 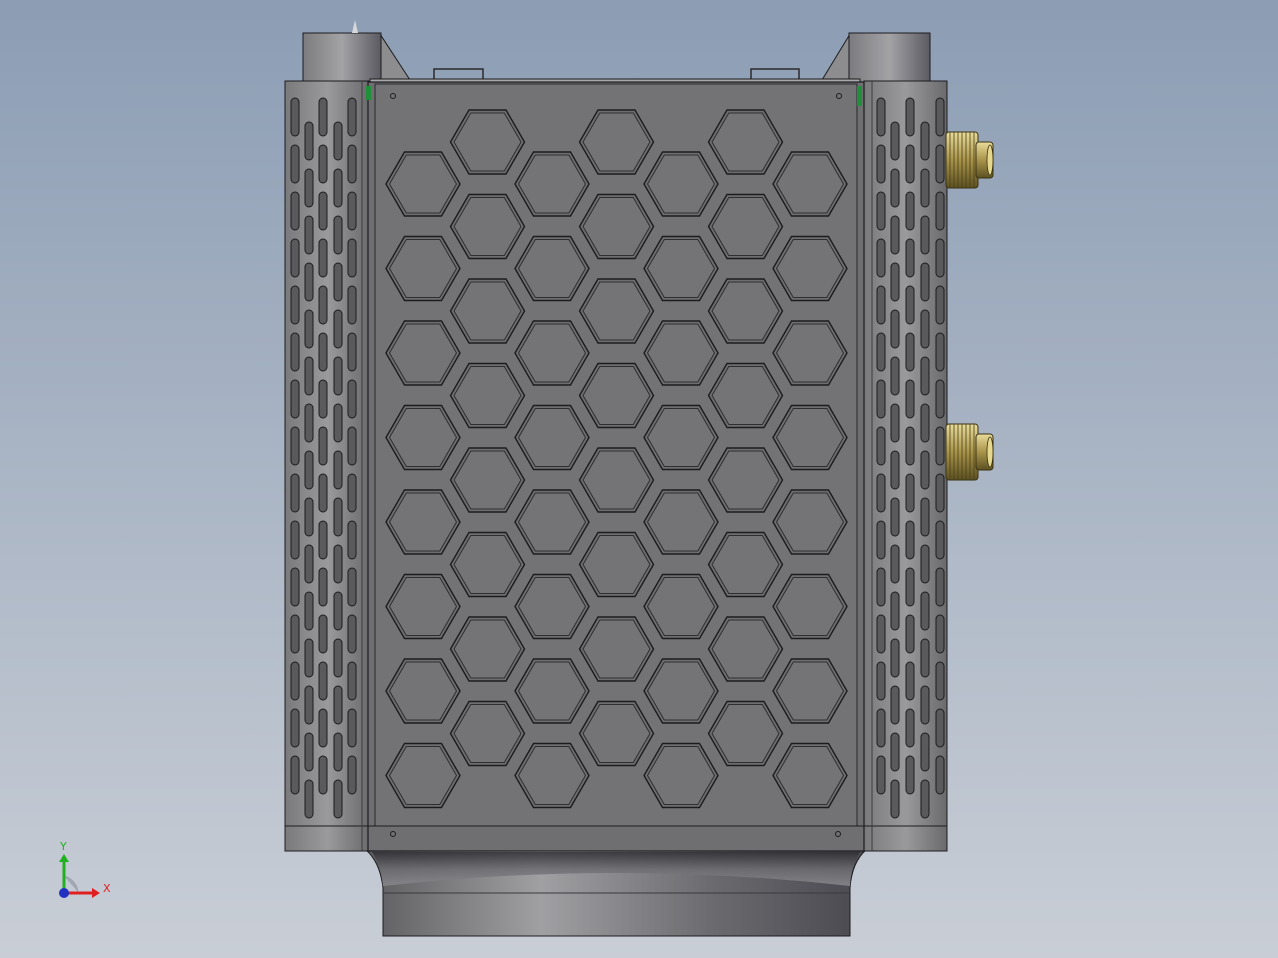 What do you see at coordinates (63, 846) in the screenshot?
I see `y-axis-label: Y` at bounding box center [63, 846].